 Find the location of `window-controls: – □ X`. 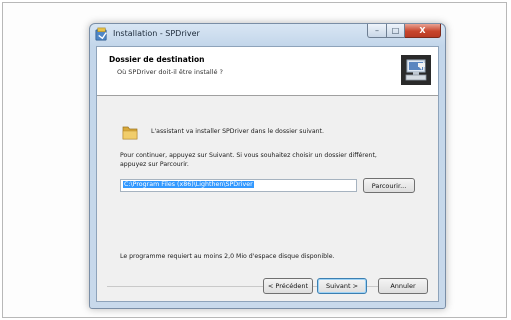

window-controls: – □ X is located at coordinates (404, 31).